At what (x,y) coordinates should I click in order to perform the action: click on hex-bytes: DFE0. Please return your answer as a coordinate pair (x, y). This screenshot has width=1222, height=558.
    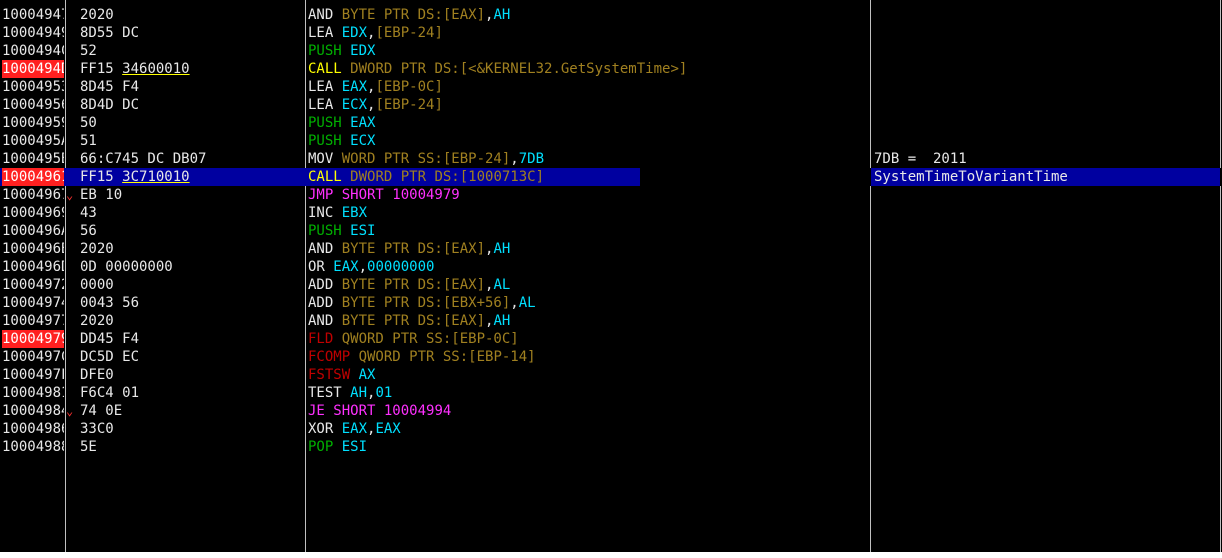
    Looking at the image, I should click on (192, 375).